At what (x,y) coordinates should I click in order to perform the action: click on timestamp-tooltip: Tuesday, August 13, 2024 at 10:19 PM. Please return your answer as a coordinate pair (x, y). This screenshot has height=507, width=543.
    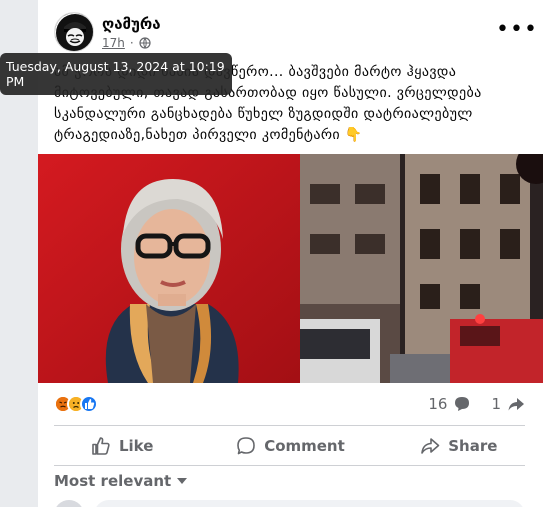
    Looking at the image, I should click on (116, 74).